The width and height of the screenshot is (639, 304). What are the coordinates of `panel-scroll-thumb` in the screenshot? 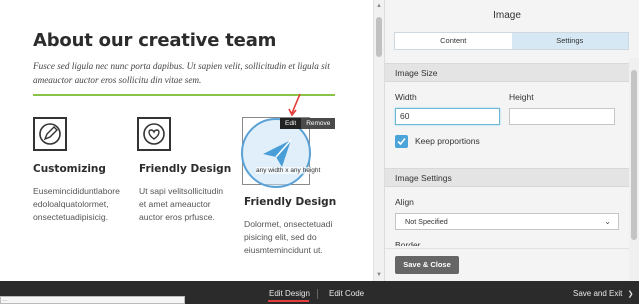 It's located at (634, 155).